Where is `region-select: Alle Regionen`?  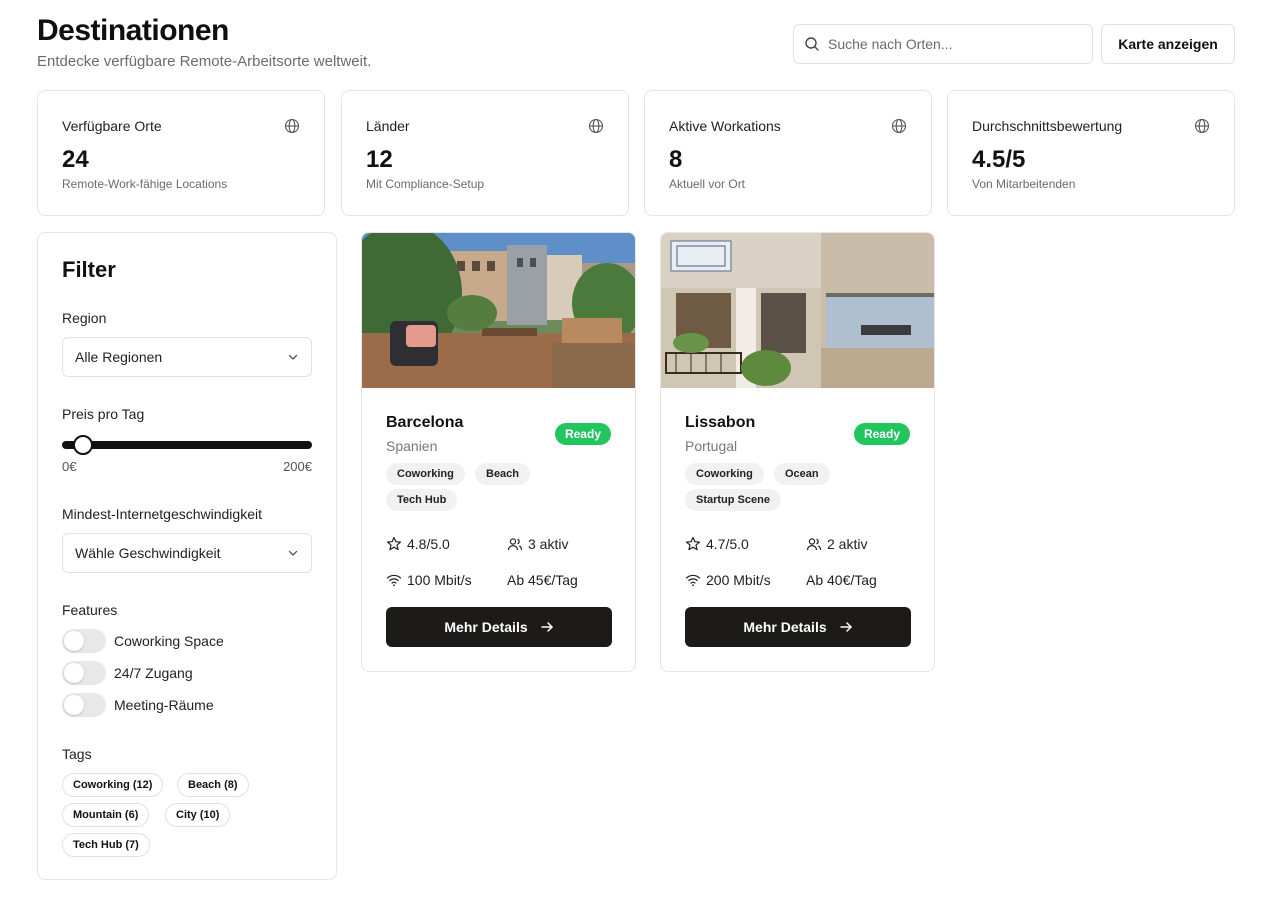
region-select: Alle Regionen is located at coordinates (187, 357).